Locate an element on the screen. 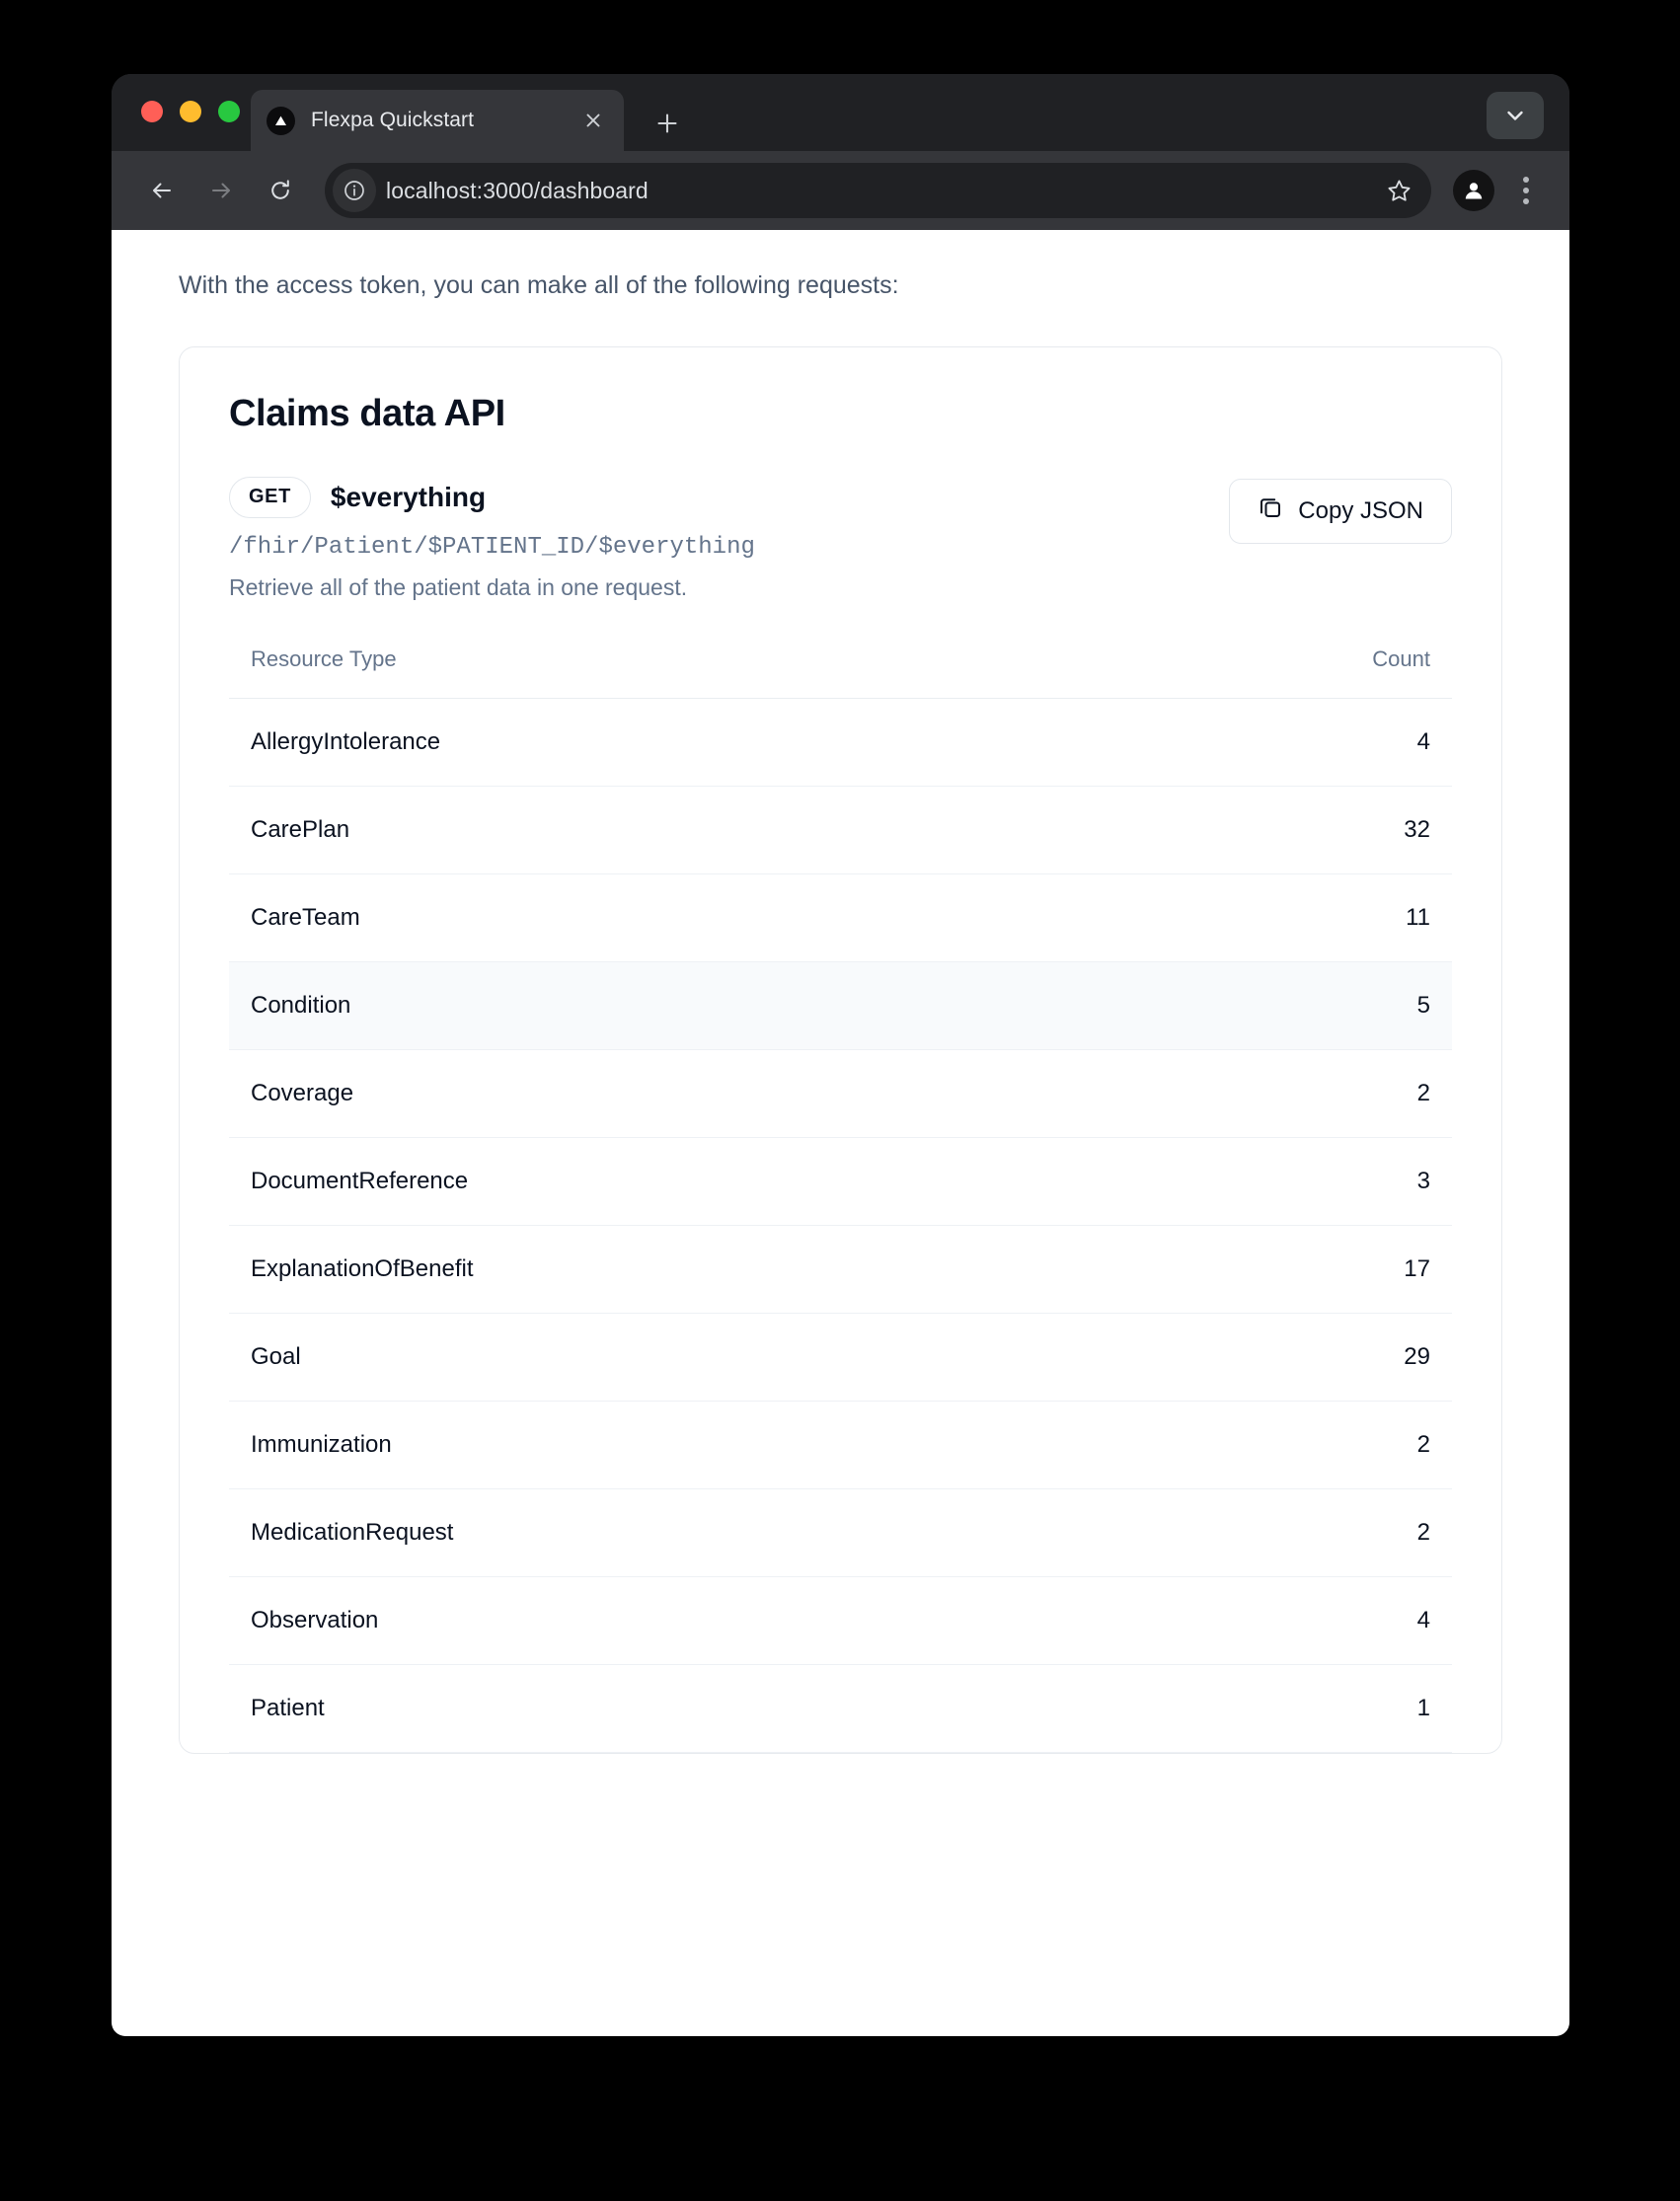 The image size is (1680, 2201). endpoint-name: $everything is located at coordinates (408, 496).